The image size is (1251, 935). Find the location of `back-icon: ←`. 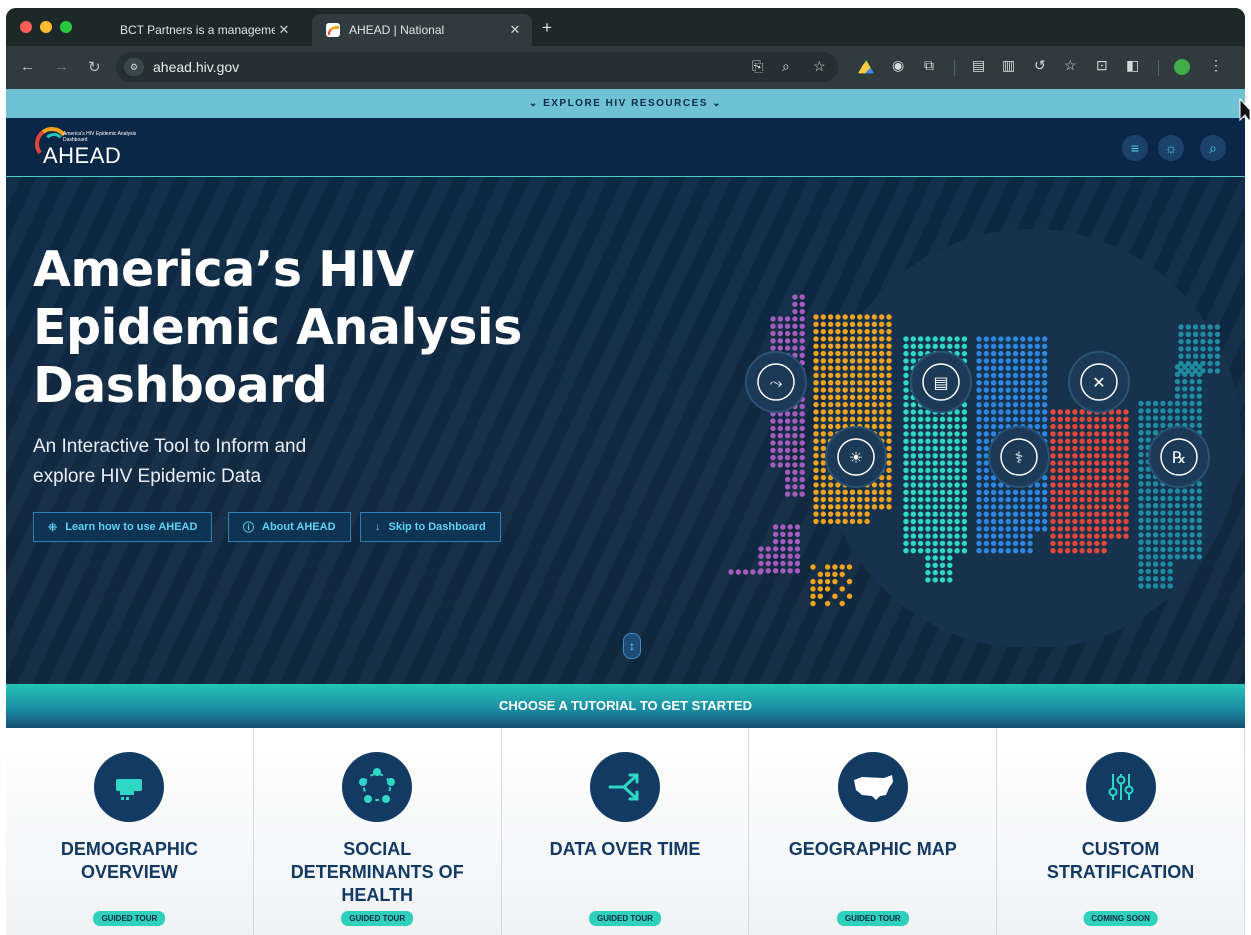

back-icon: ← is located at coordinates (27, 66).